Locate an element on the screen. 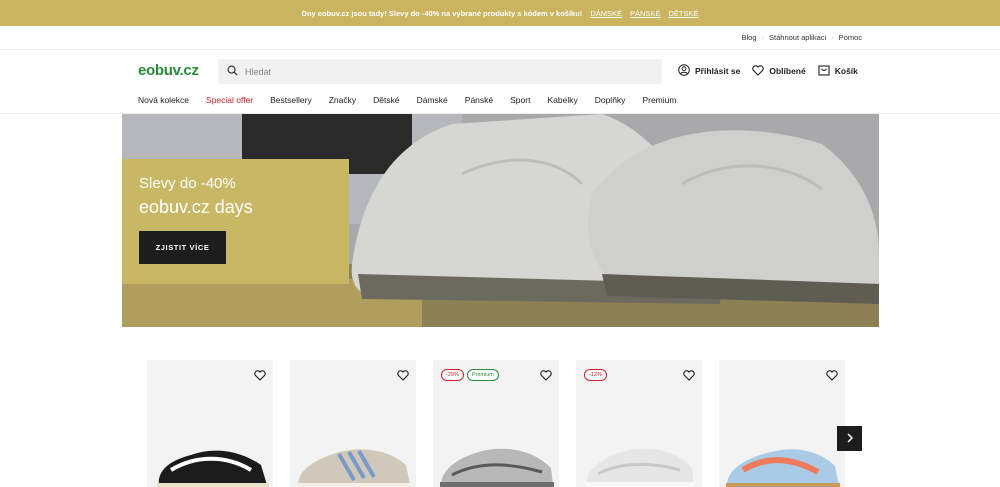 The width and height of the screenshot is (1000, 487). search-bar is located at coordinates (440, 71).